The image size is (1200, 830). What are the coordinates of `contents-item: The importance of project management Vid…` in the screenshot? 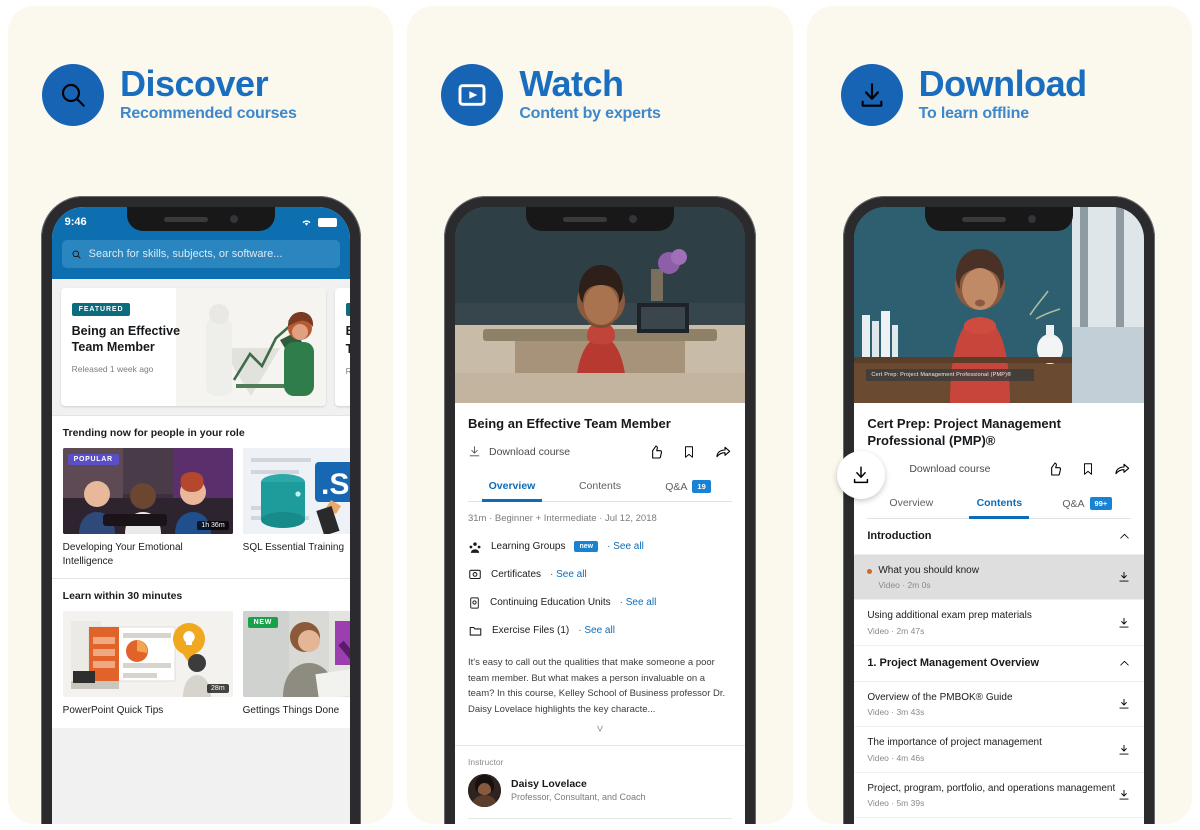 It's located at (999, 750).